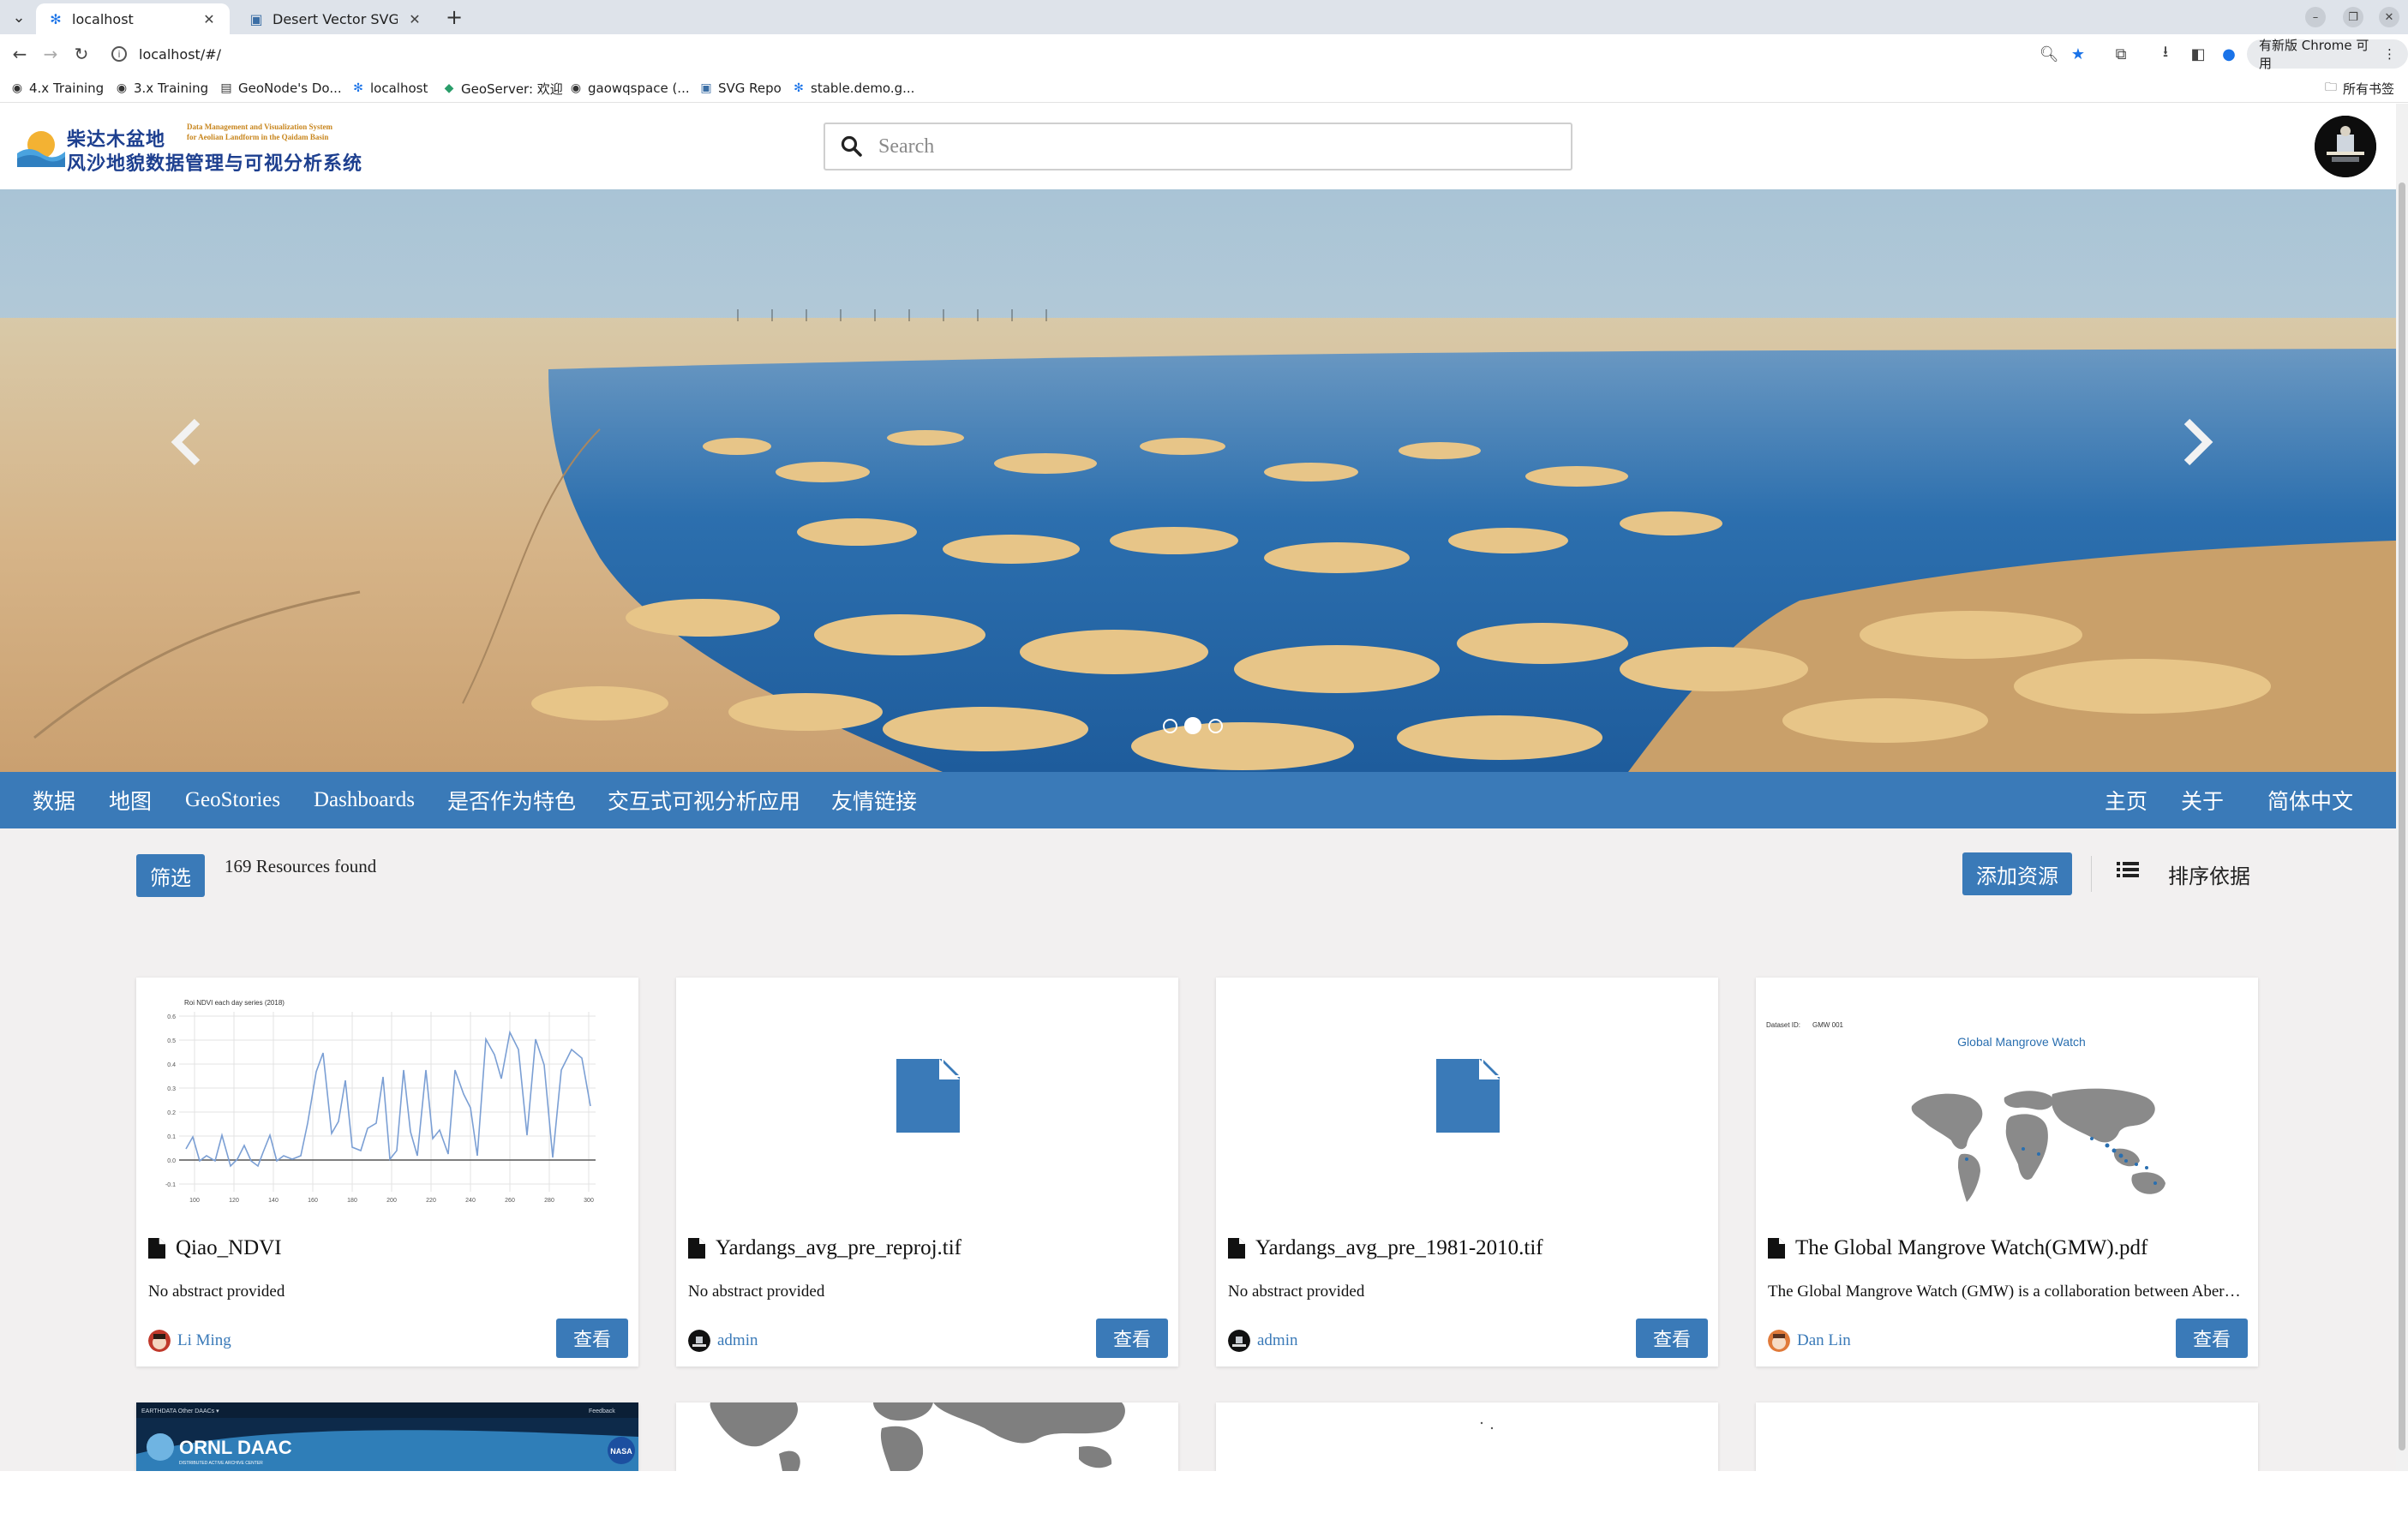 This screenshot has width=2408, height=1519. Describe the element at coordinates (2128, 871) in the screenshot. I see `list-view-icon` at that location.